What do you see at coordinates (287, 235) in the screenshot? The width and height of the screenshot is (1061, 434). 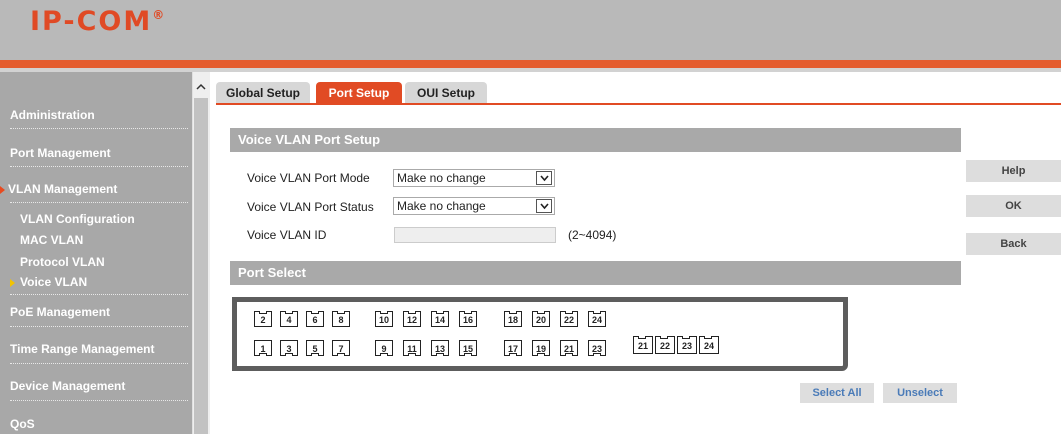 I see `voice-vlan-id-label: Voice VLAN ID` at bounding box center [287, 235].